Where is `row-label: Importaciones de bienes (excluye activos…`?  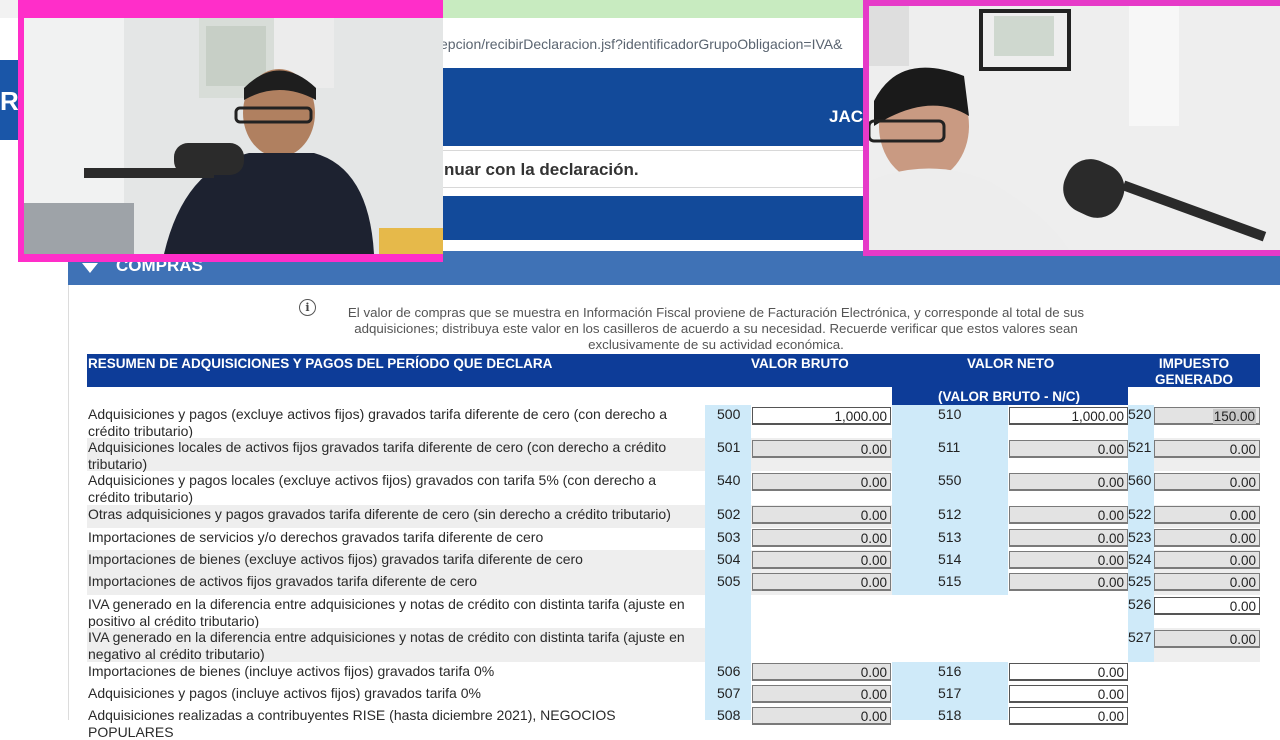
row-label: Importaciones de bienes (excluye activos… is located at coordinates (335, 559).